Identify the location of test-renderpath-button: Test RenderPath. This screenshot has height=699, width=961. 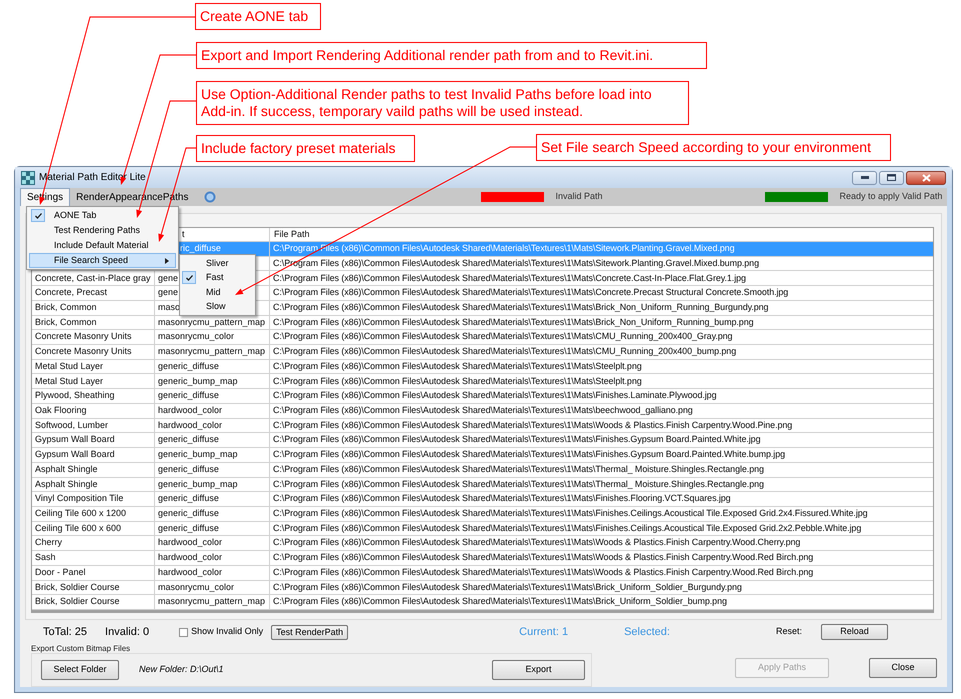
(309, 632).